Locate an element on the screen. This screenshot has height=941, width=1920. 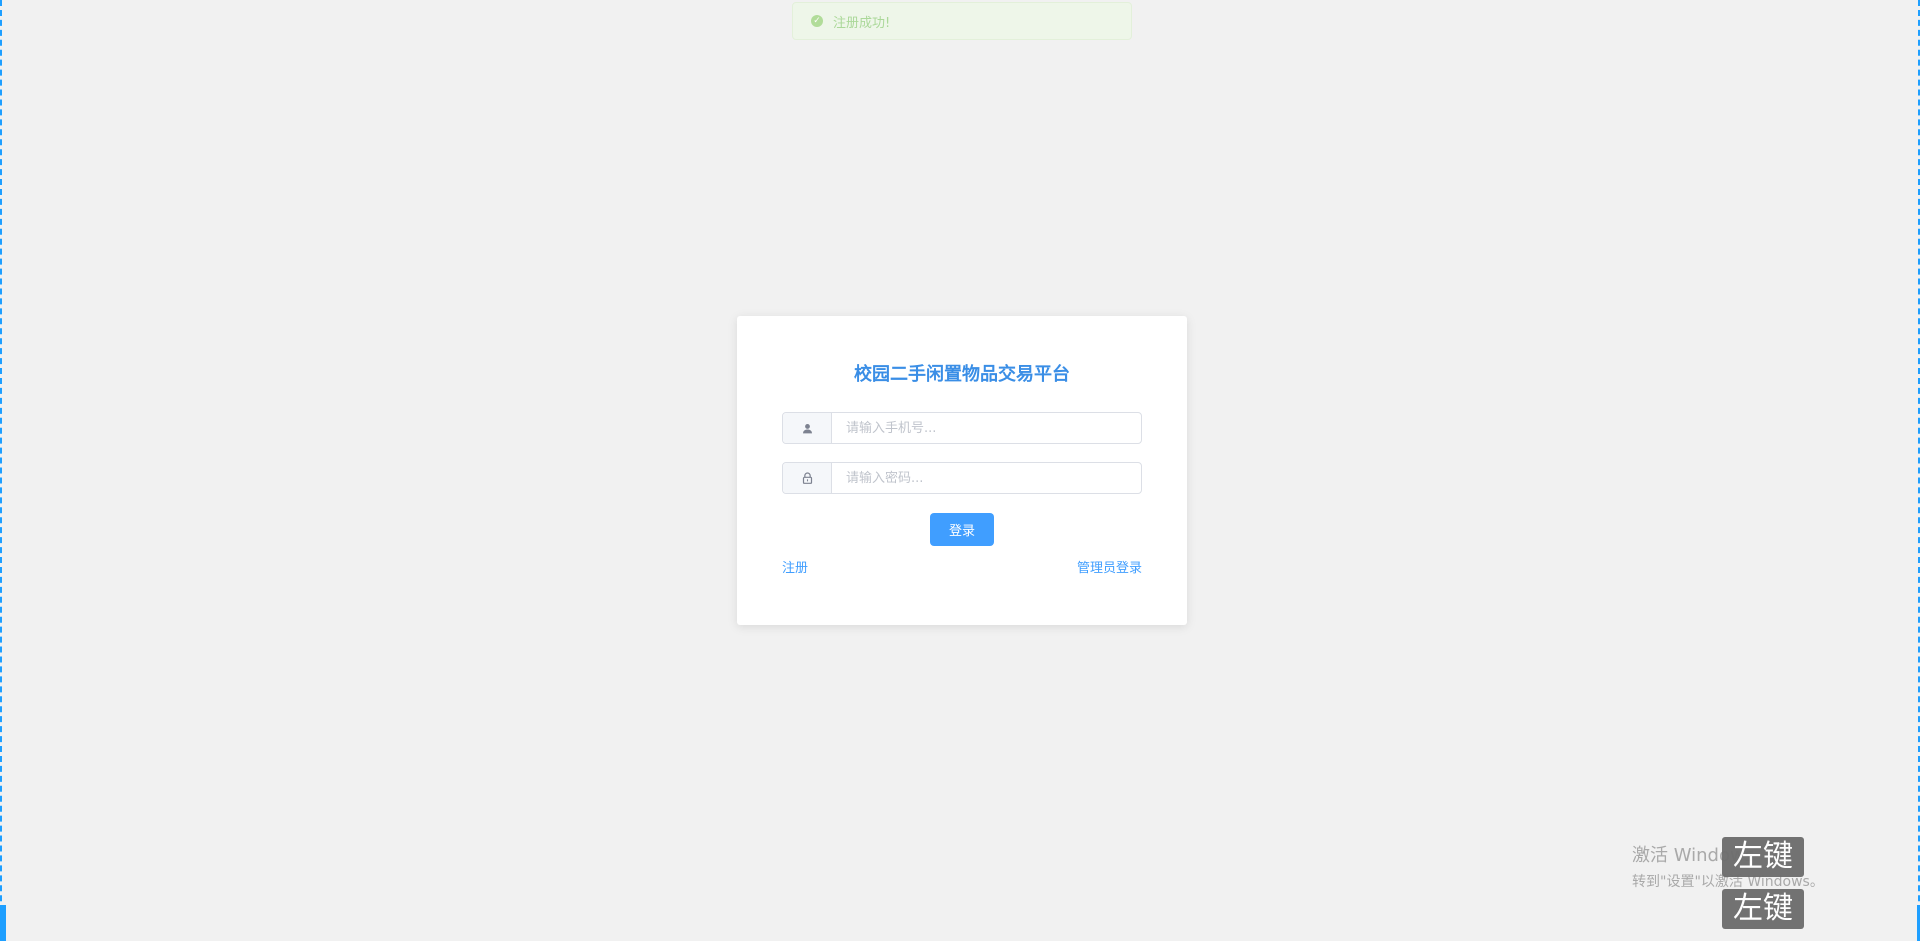
left-edge-bar is located at coordinates (3, 923).